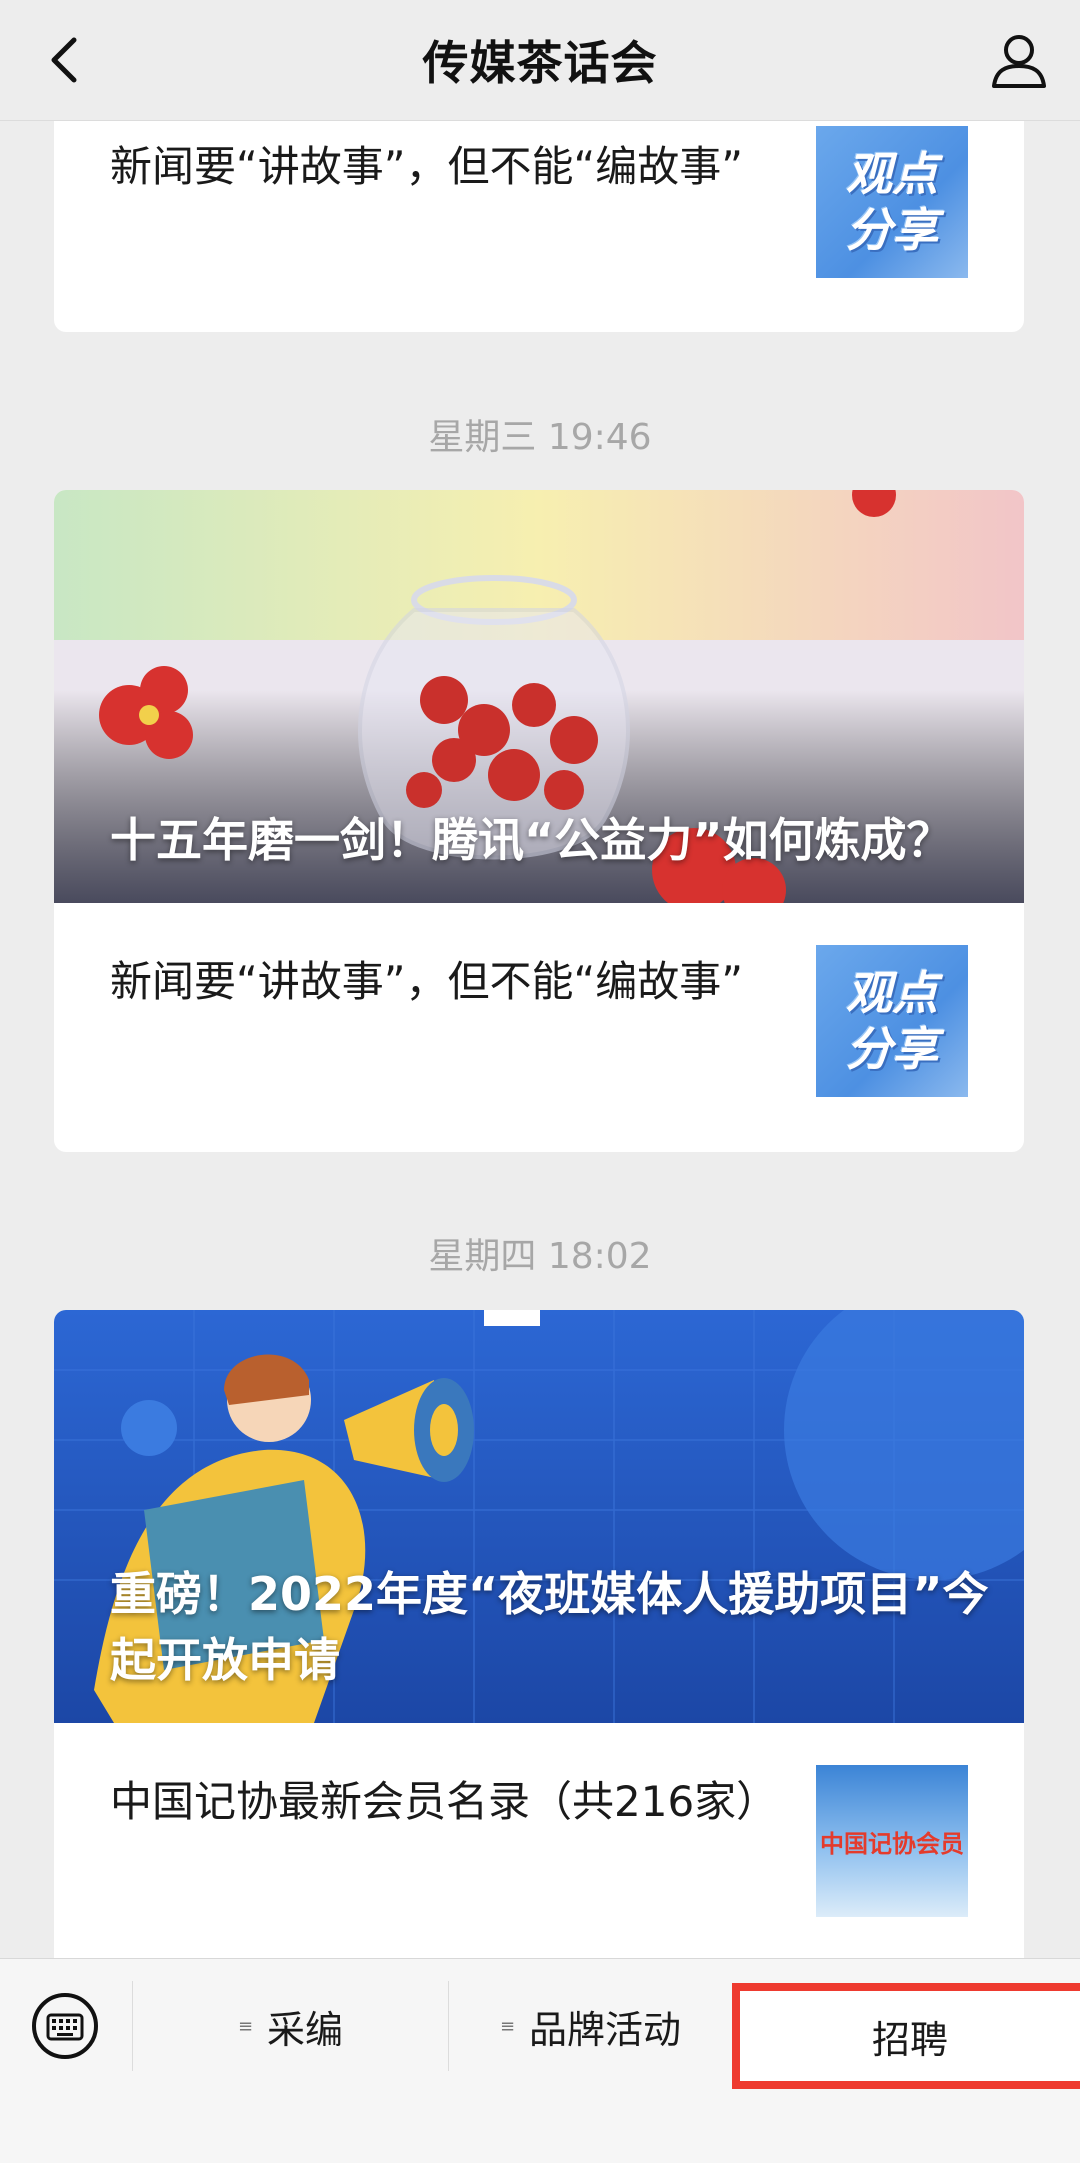  I want to click on top-nav-bar: 传媒茶话会, so click(540, 60).